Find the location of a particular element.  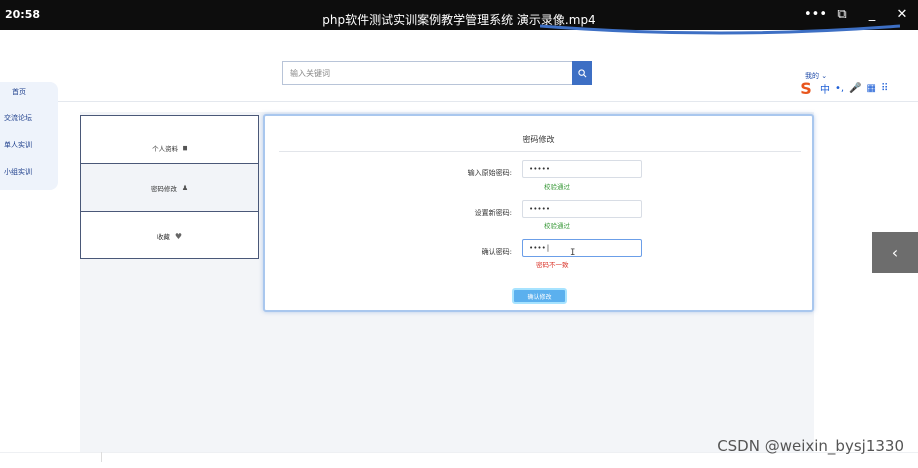

progress-arc-decoration is located at coordinates (720, 29).